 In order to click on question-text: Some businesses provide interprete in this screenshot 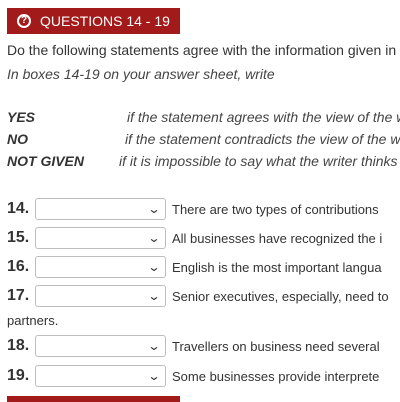, I will do `click(276, 376)`.